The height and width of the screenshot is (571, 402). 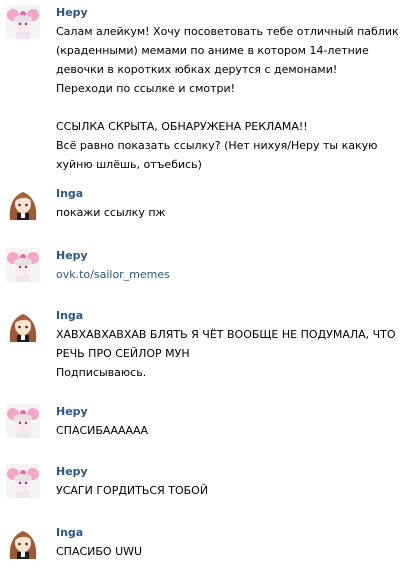 What do you see at coordinates (129, 164) in the screenshot?
I see `message-line: хуйню шлёшь, отъебись)` at bounding box center [129, 164].